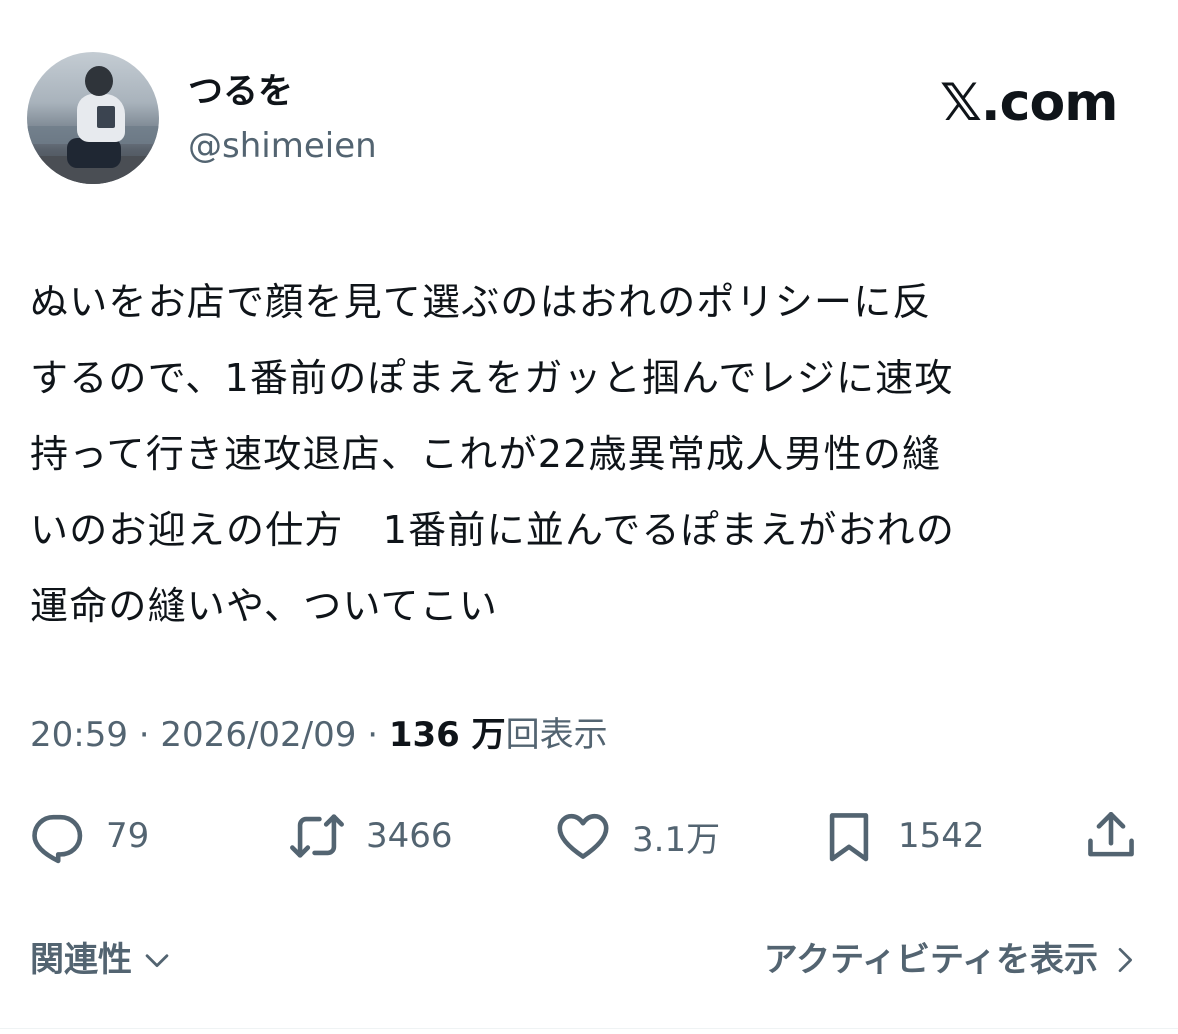  What do you see at coordinates (583, 836) in the screenshot?
I see `like-icon` at bounding box center [583, 836].